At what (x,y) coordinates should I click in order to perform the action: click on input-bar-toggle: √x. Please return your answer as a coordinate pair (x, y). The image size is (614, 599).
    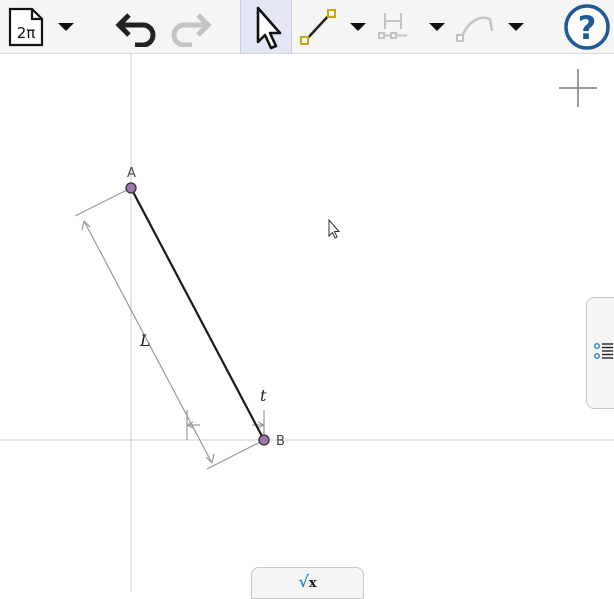
    Looking at the image, I should click on (307, 583).